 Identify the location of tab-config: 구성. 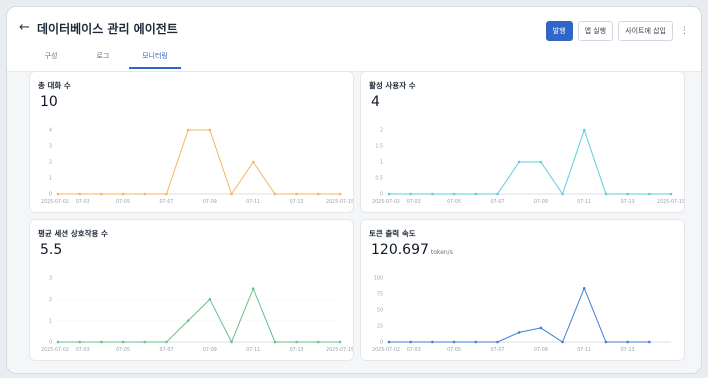
(51, 60).